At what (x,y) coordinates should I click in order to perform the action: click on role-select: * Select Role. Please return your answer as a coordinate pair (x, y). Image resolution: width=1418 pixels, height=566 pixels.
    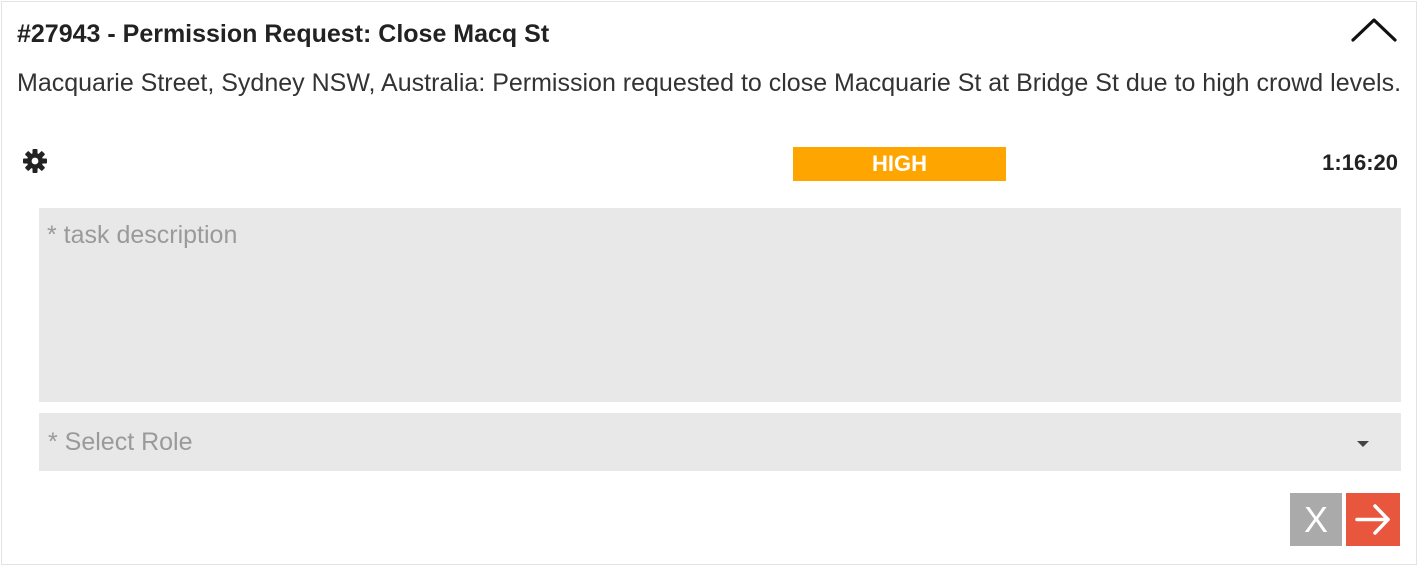
    Looking at the image, I should click on (720, 442).